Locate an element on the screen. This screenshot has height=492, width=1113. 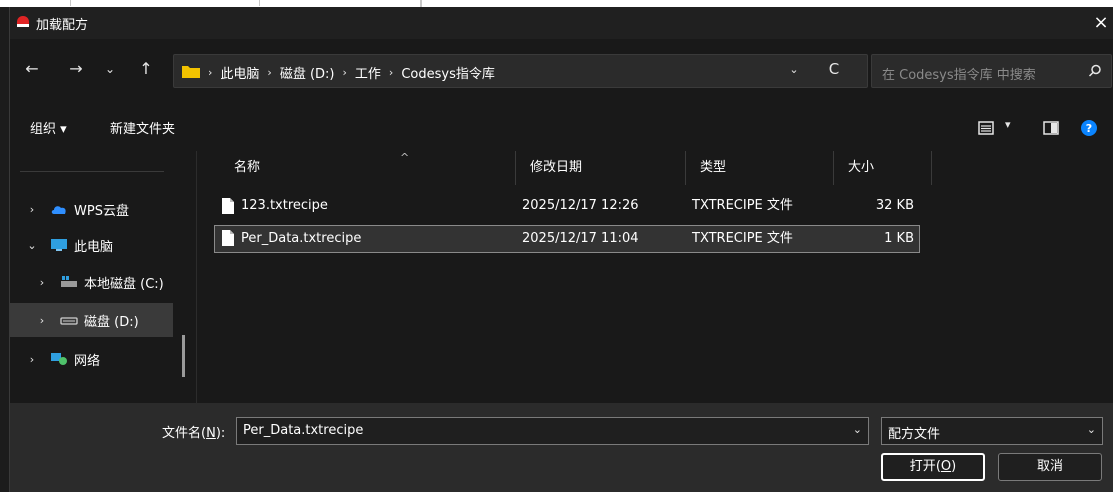
quick-access-separator is located at coordinates (92, 171).